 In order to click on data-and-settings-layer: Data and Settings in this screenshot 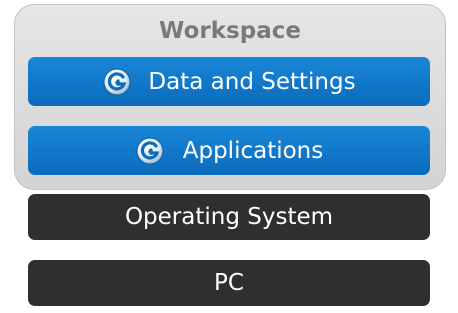, I will do `click(229, 81)`.